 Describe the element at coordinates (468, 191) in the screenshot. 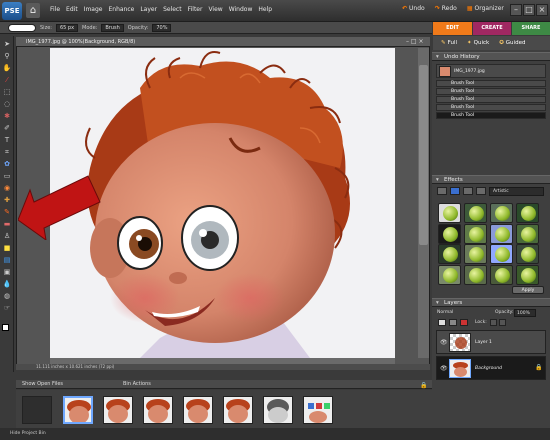

I see `photo-effects-icon` at that location.